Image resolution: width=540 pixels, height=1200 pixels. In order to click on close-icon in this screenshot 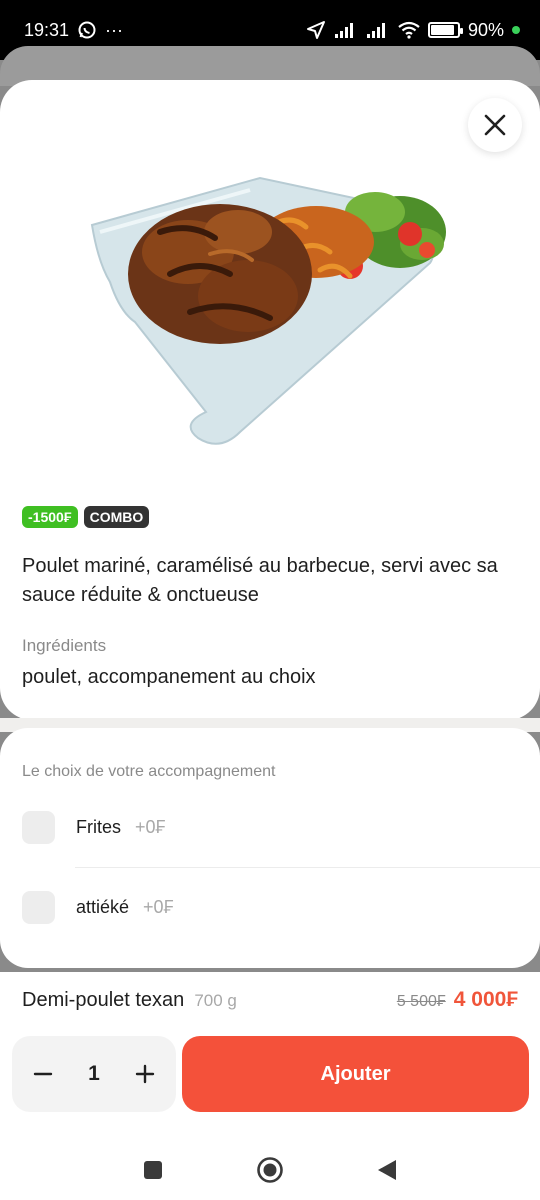, I will do `click(495, 125)`.